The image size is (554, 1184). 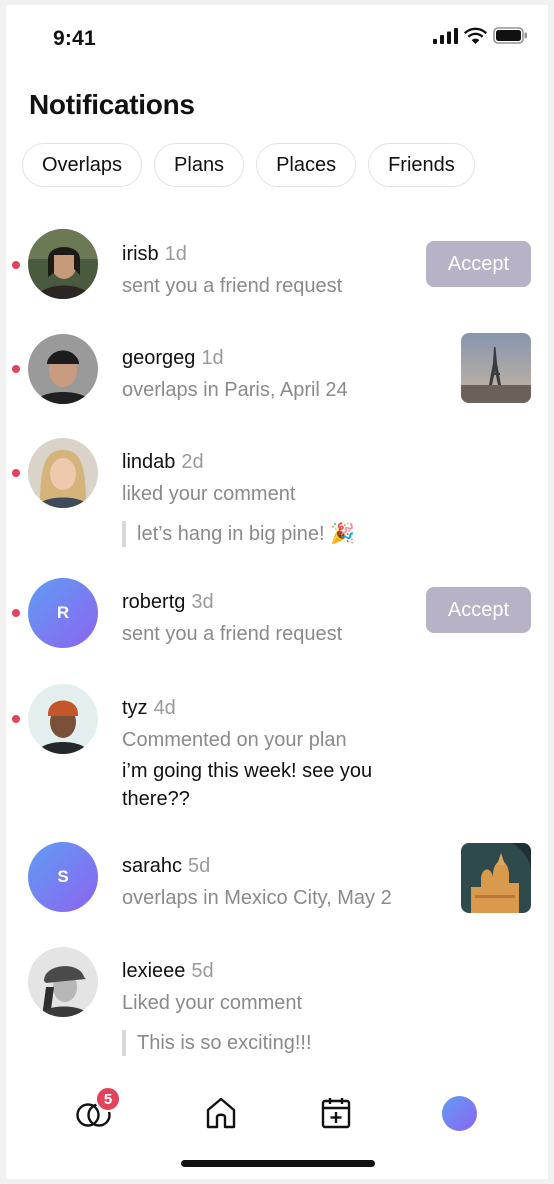 What do you see at coordinates (445, 35) in the screenshot?
I see `signal-icon` at bounding box center [445, 35].